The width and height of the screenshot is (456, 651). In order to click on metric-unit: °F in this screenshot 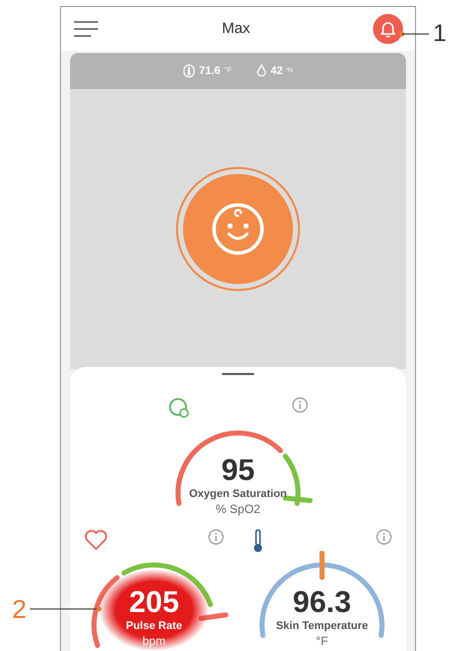, I will do `click(322, 641)`.